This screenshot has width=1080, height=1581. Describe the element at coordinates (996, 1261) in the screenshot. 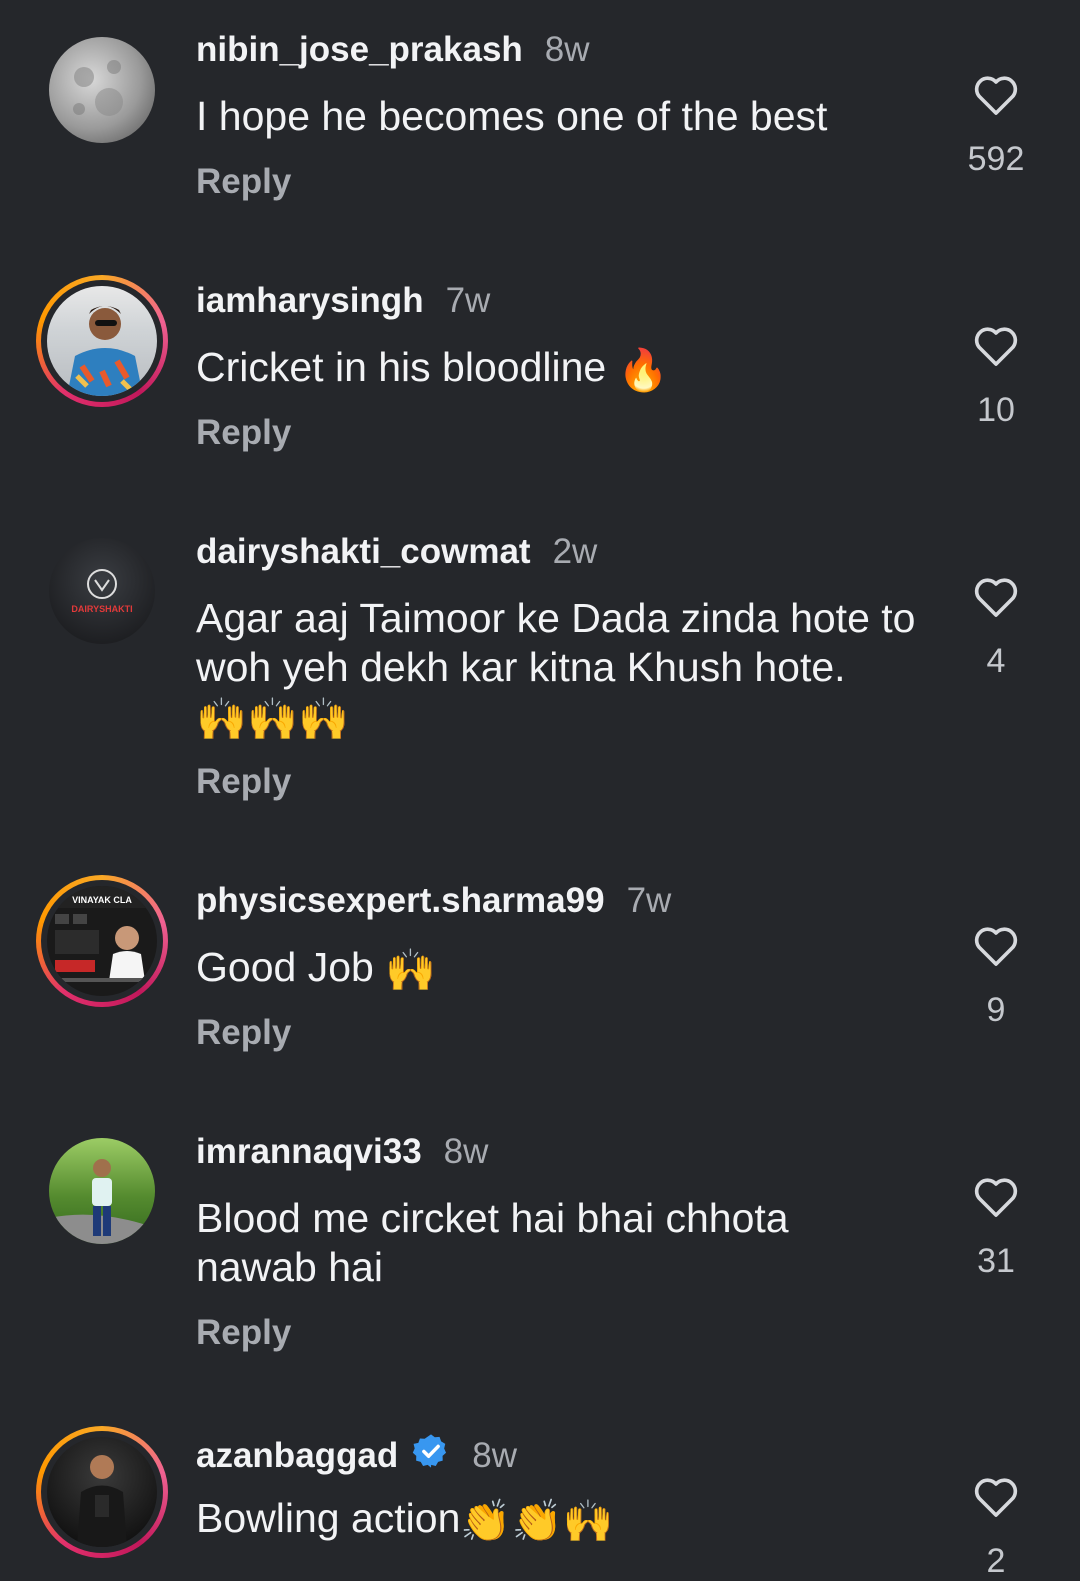

I see `like-count: 31` at that location.